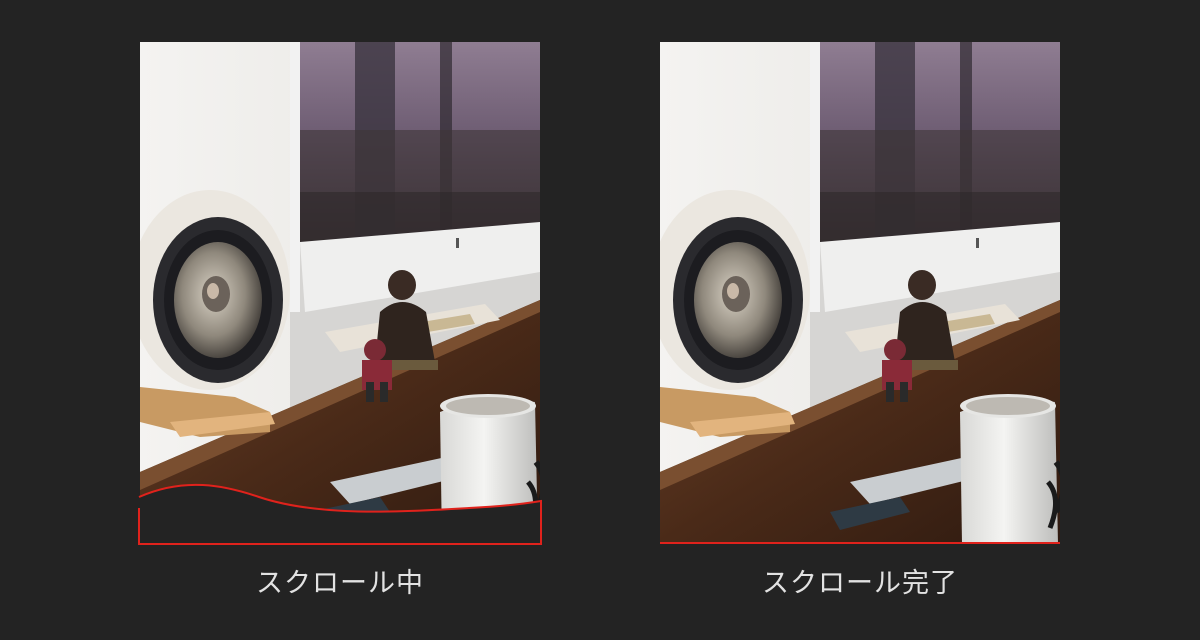  What do you see at coordinates (860, 543) in the screenshot?
I see `bottom-edge-line` at bounding box center [860, 543].